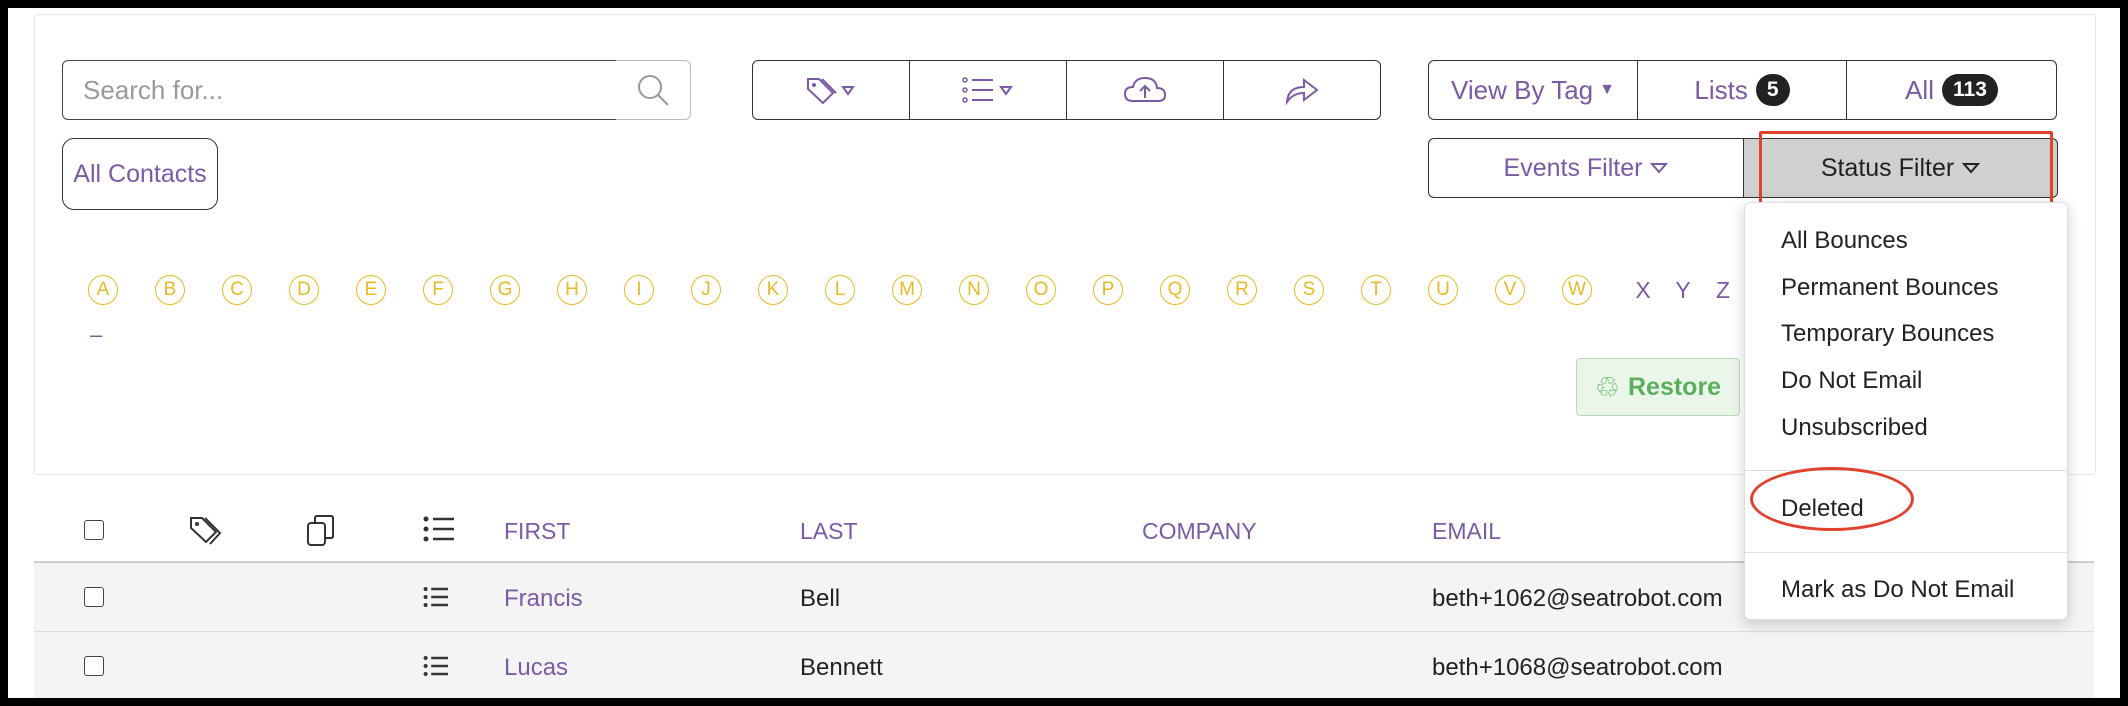  Describe the element at coordinates (536, 668) in the screenshot. I see `cell-first: Lucas` at that location.